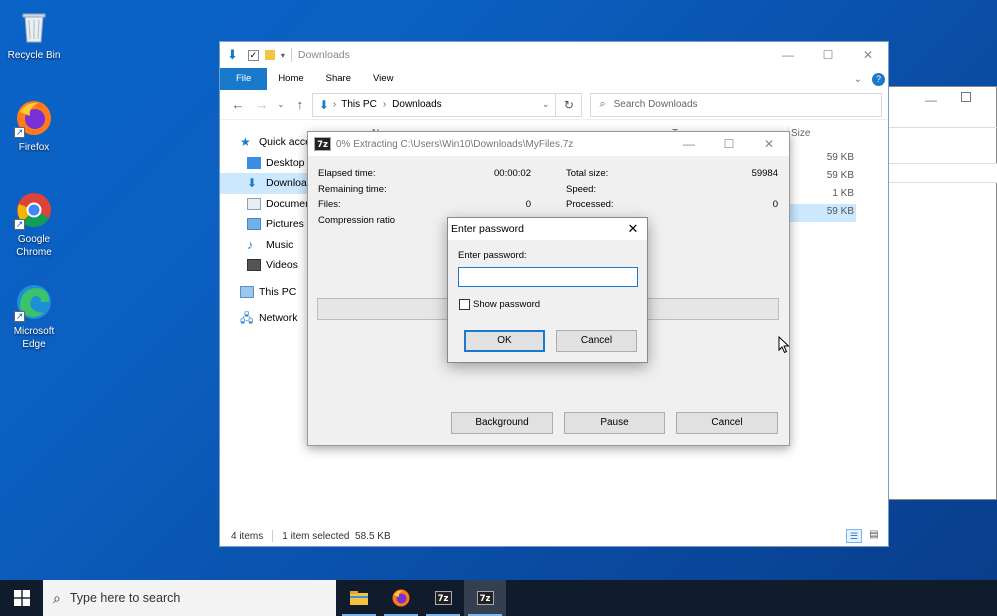 The image size is (997, 616). What do you see at coordinates (614, 423) in the screenshot?
I see `pause-button: Pause` at bounding box center [614, 423].